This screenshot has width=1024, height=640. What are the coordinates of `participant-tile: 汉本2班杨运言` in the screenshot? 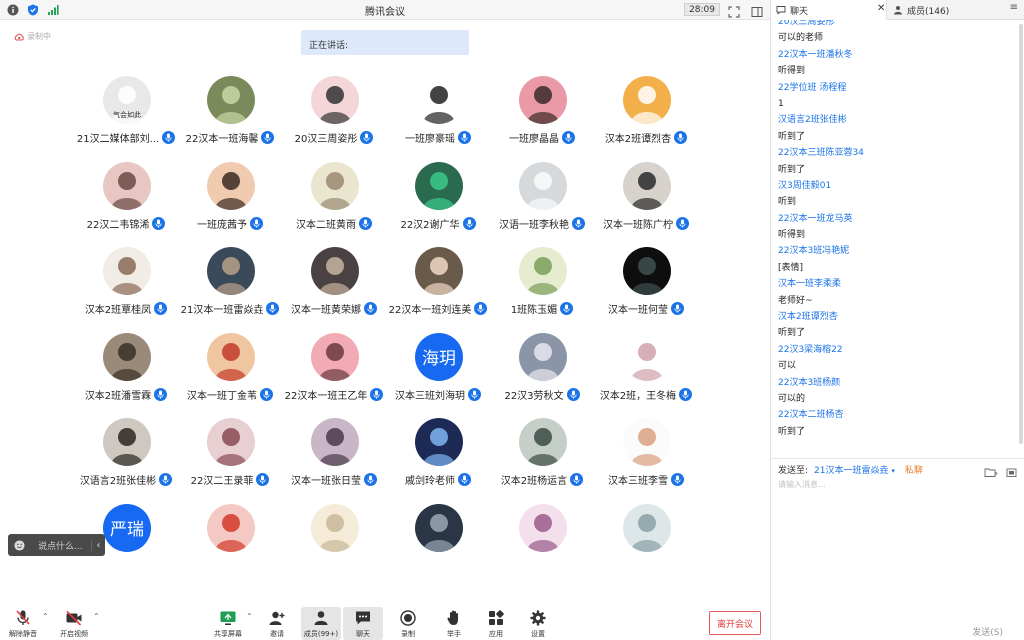 It's located at (542, 461).